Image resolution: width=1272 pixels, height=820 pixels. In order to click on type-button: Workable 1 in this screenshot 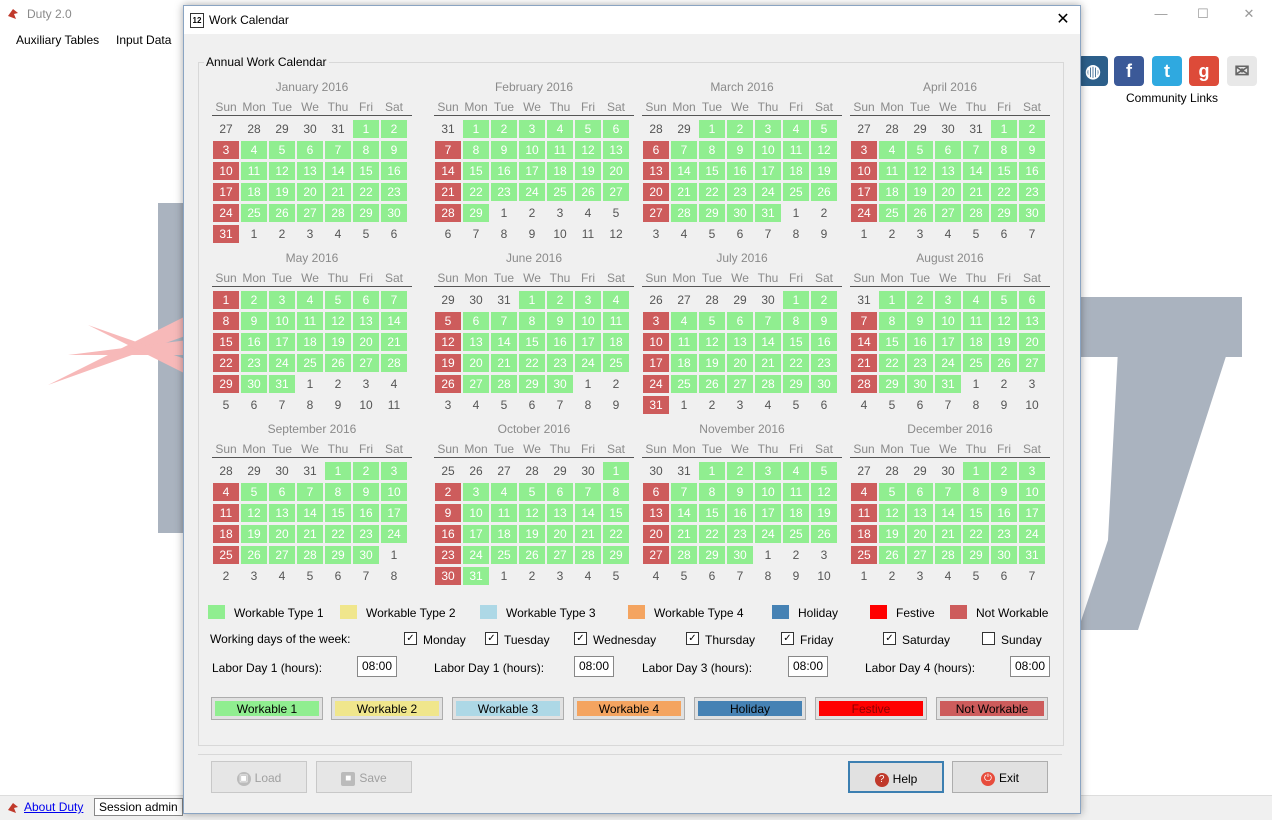, I will do `click(267, 708)`.